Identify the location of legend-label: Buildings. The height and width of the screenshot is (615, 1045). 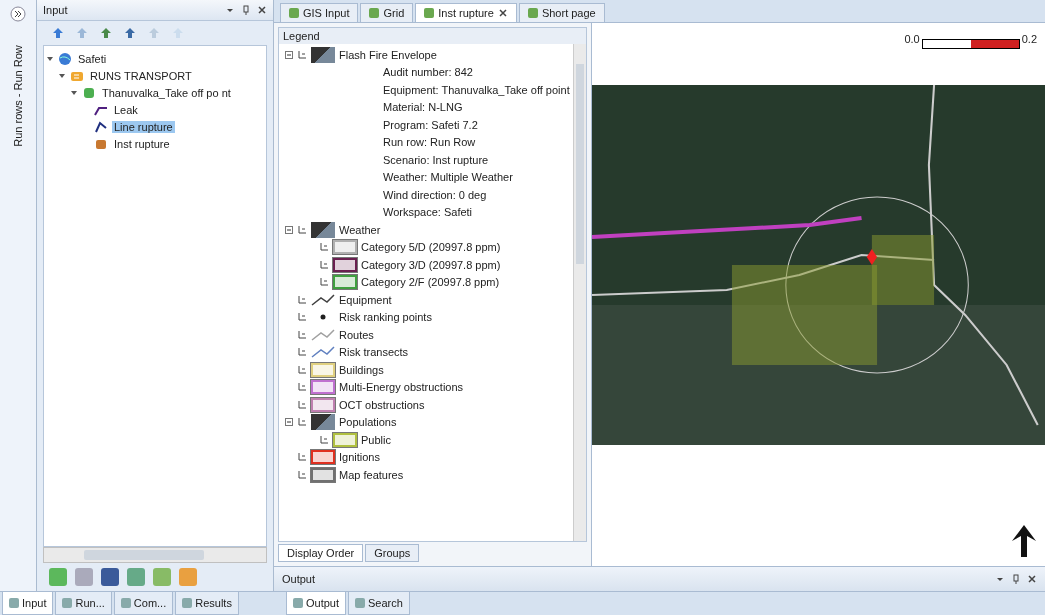
(361, 369).